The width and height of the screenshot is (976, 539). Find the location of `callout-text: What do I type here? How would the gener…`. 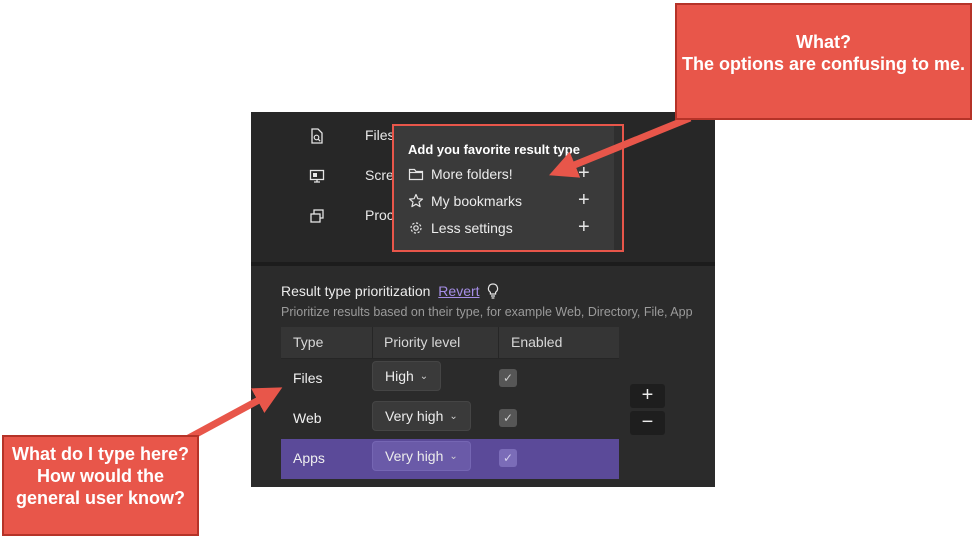

callout-text: What do I type here? How would the gener… is located at coordinates (100, 476).